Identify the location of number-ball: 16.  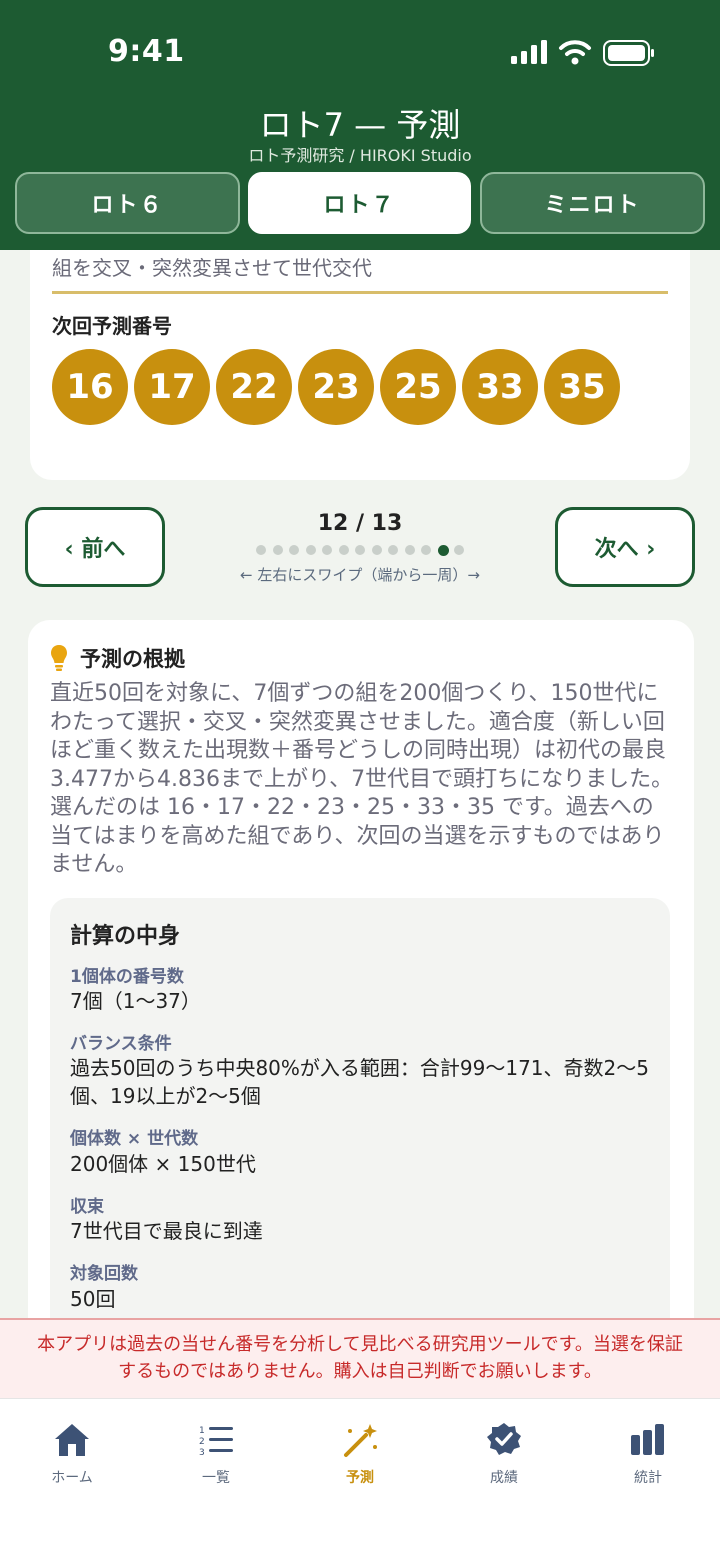
(90, 387).